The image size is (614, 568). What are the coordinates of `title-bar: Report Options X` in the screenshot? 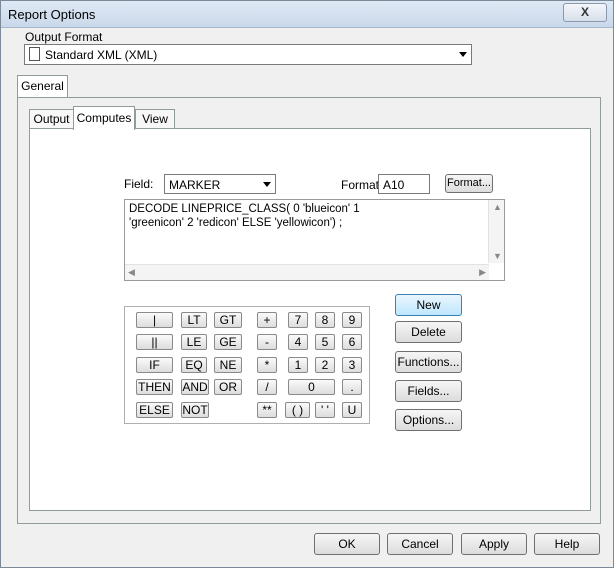 It's located at (307, 14).